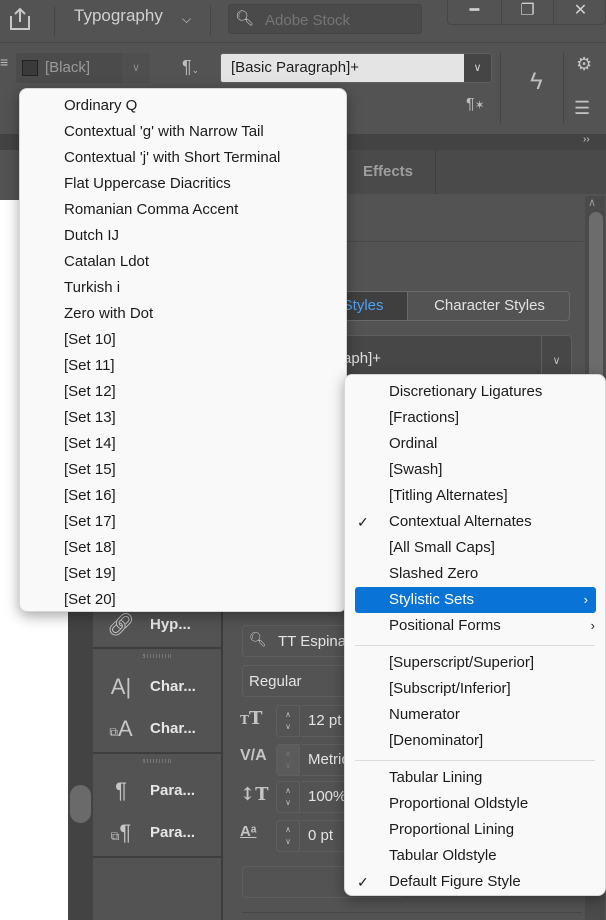  Describe the element at coordinates (475, 444) in the screenshot. I see `opentype-menu-item: Ordinal` at that location.